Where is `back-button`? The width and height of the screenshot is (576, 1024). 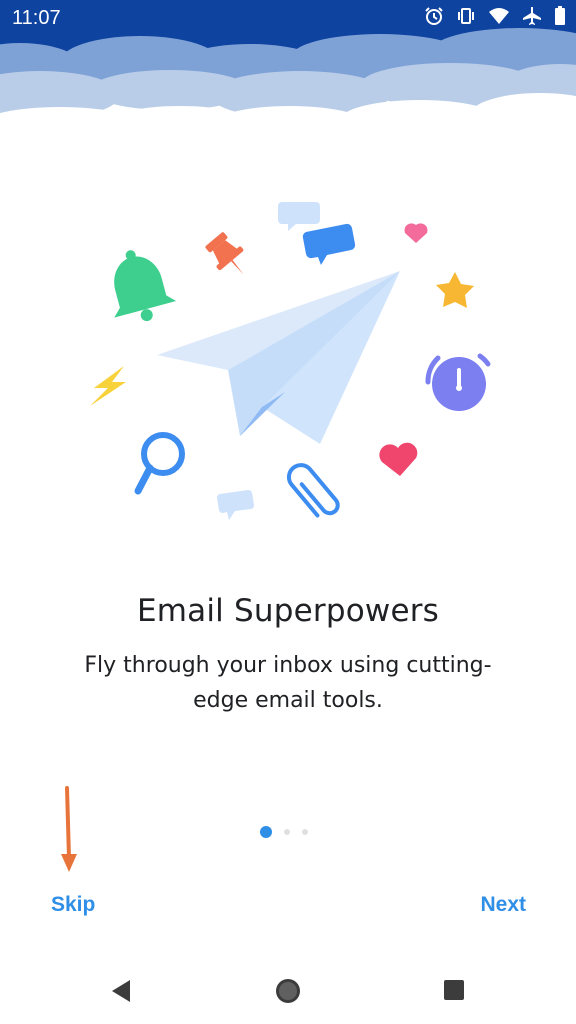
back-button is located at coordinates (121, 991).